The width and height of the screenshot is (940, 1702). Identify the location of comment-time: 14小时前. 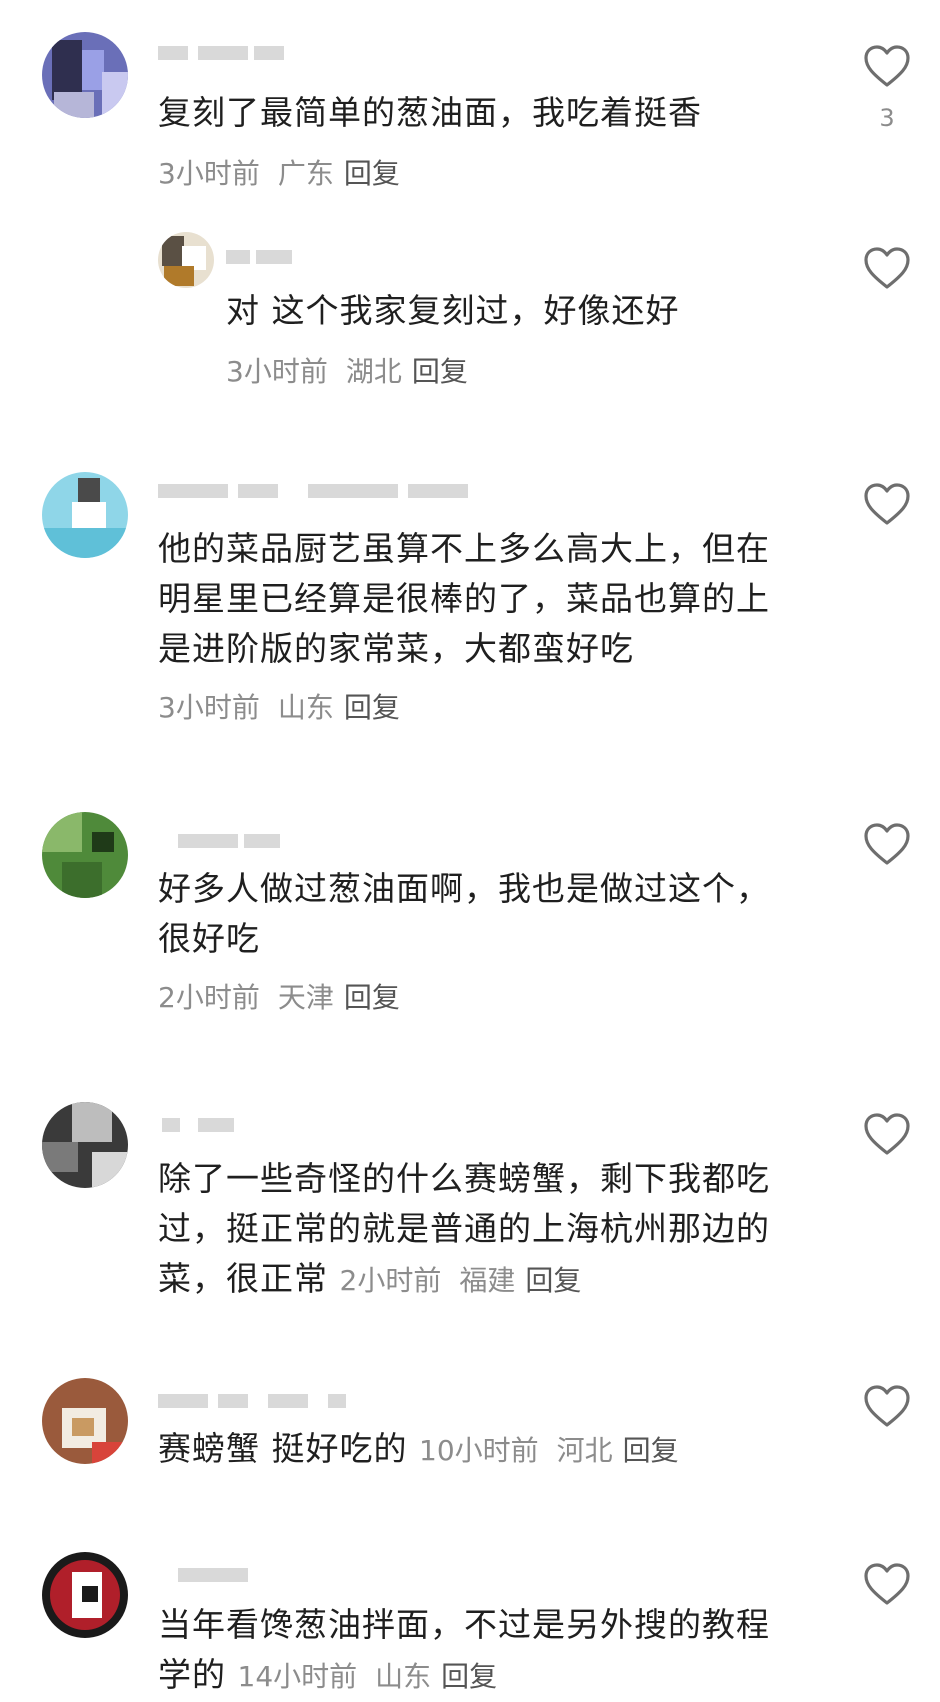
(297, 1676).